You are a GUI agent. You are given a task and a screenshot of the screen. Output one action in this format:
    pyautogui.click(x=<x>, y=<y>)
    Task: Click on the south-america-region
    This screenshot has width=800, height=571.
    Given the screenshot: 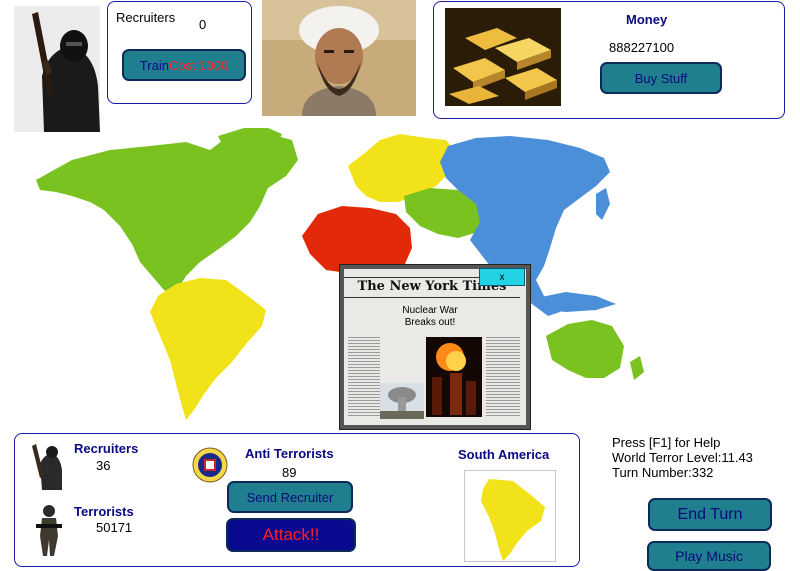 What is the action you would take?
    pyautogui.click(x=208, y=349)
    